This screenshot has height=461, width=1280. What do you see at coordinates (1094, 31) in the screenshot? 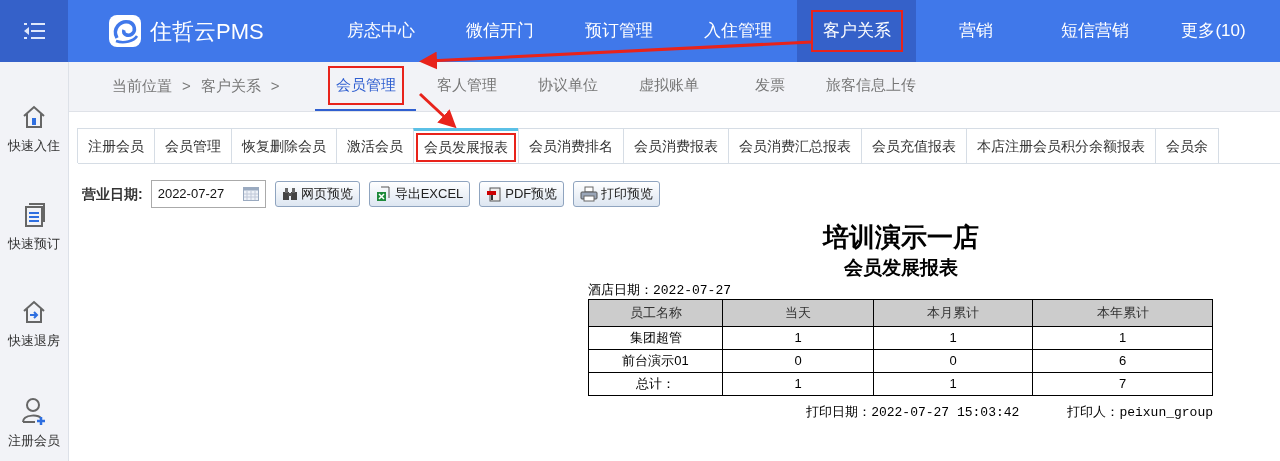
I see `top-nav-tab: 短信营销` at bounding box center [1094, 31].